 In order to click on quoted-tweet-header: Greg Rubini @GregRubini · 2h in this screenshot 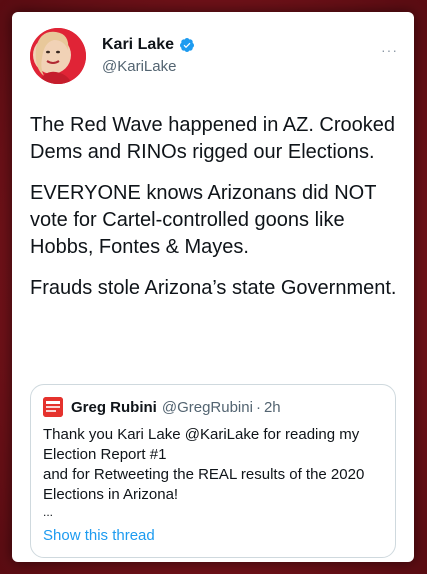, I will do `click(213, 407)`.